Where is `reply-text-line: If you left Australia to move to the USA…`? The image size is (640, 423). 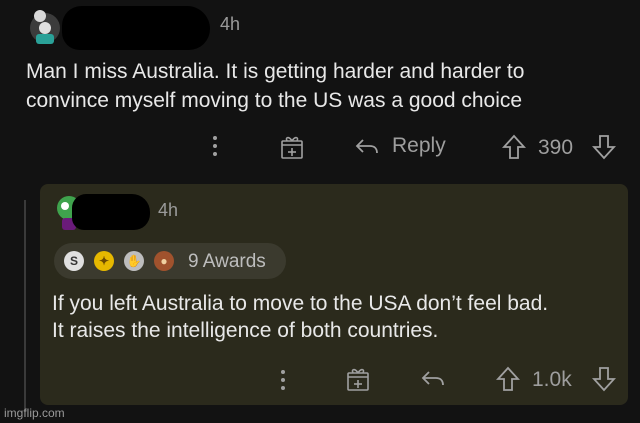
reply-text-line: If you left Australia to move to the USA… is located at coordinates (300, 303).